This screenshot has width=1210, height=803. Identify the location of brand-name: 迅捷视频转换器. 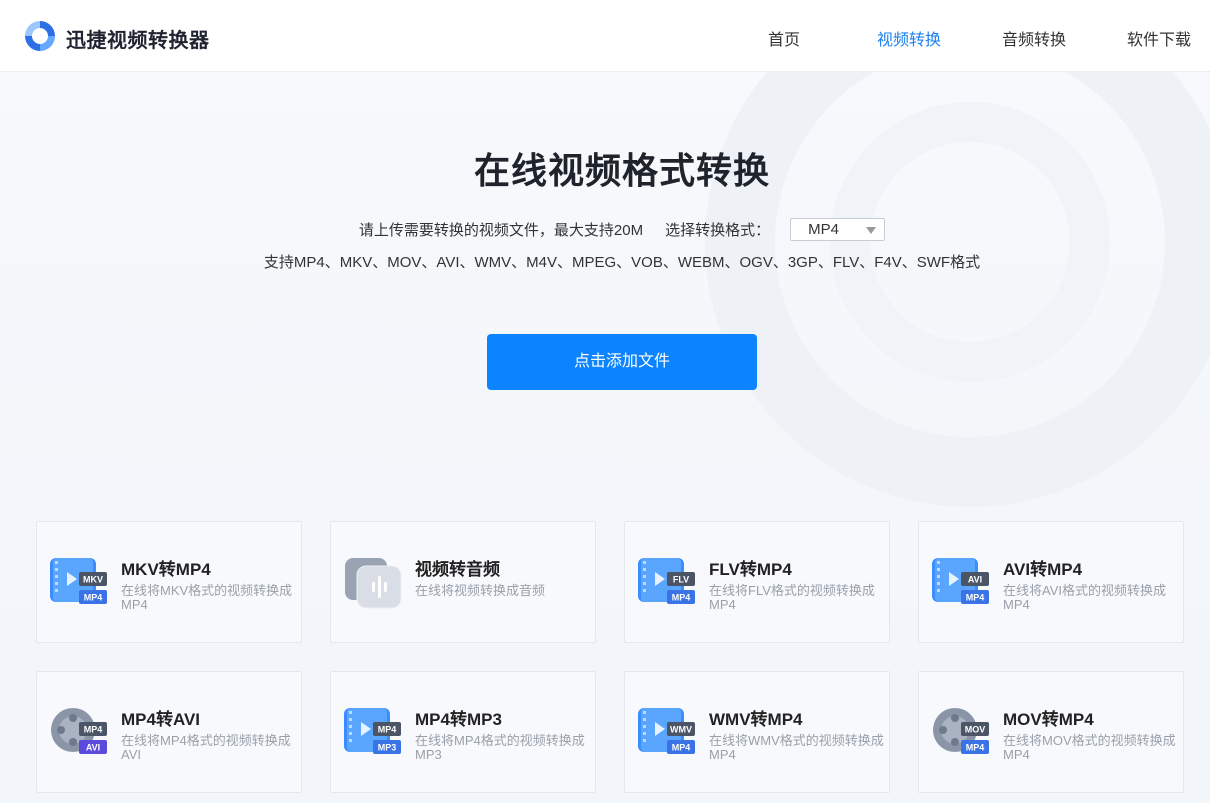
(138, 38).